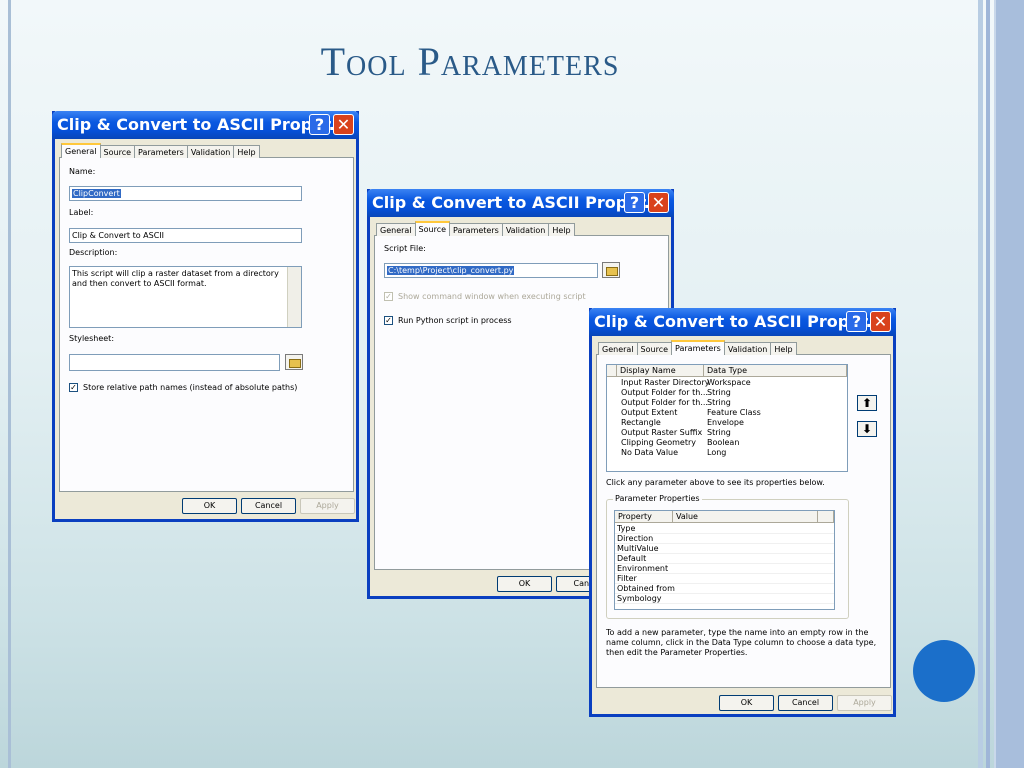 The width and height of the screenshot is (1024, 768). Describe the element at coordinates (638, 548) in the screenshot. I see `property-name: MultiValue` at that location.